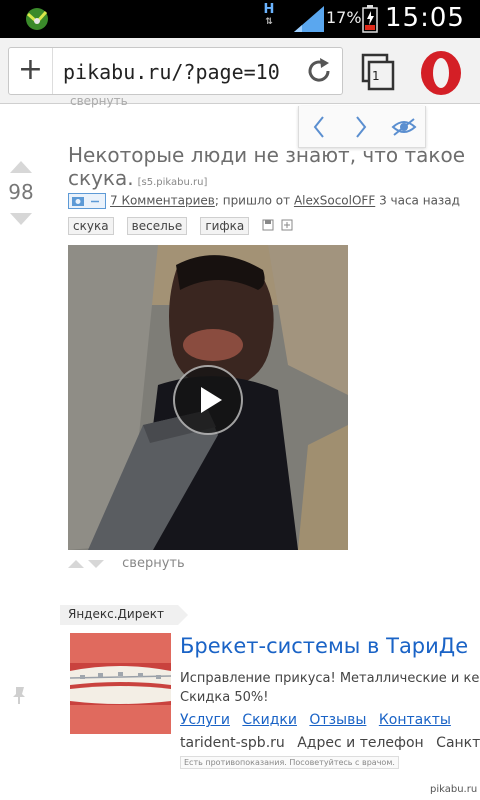 The height and width of the screenshot is (800, 480). What do you see at coordinates (232, 743) in the screenshot?
I see `ad-domain: tarident-spb.ru` at bounding box center [232, 743].